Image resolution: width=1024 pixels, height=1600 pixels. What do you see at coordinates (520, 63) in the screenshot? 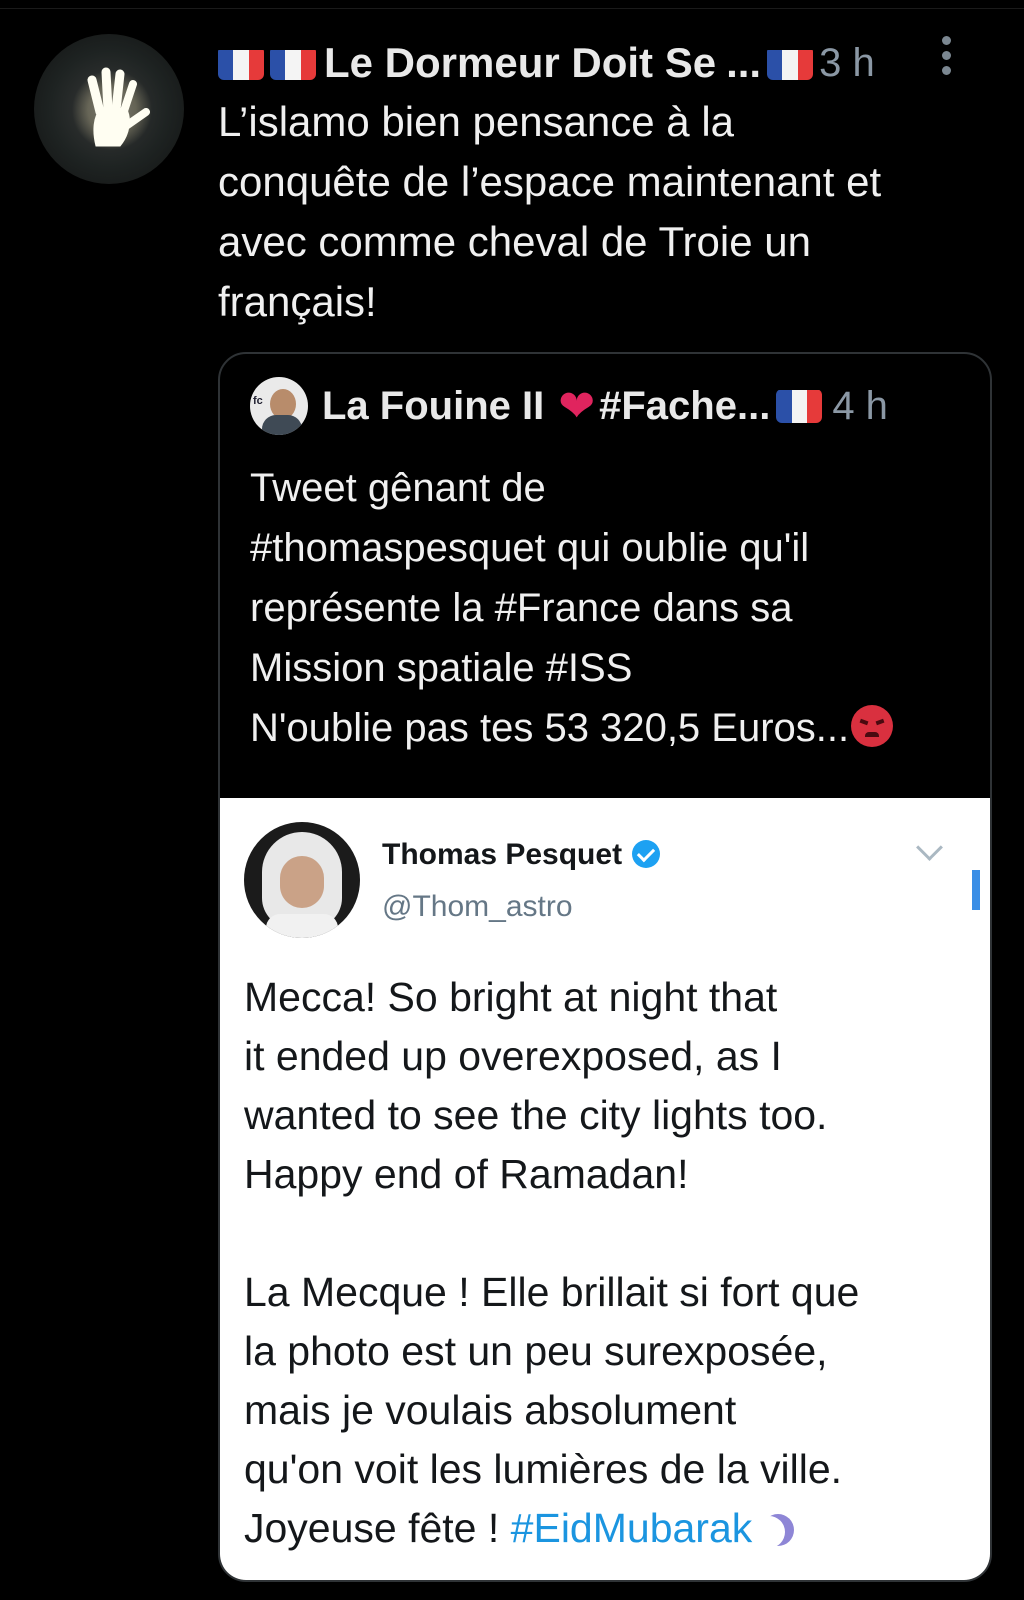
I see `display-name: Le Dormeur Doit Se` at bounding box center [520, 63].